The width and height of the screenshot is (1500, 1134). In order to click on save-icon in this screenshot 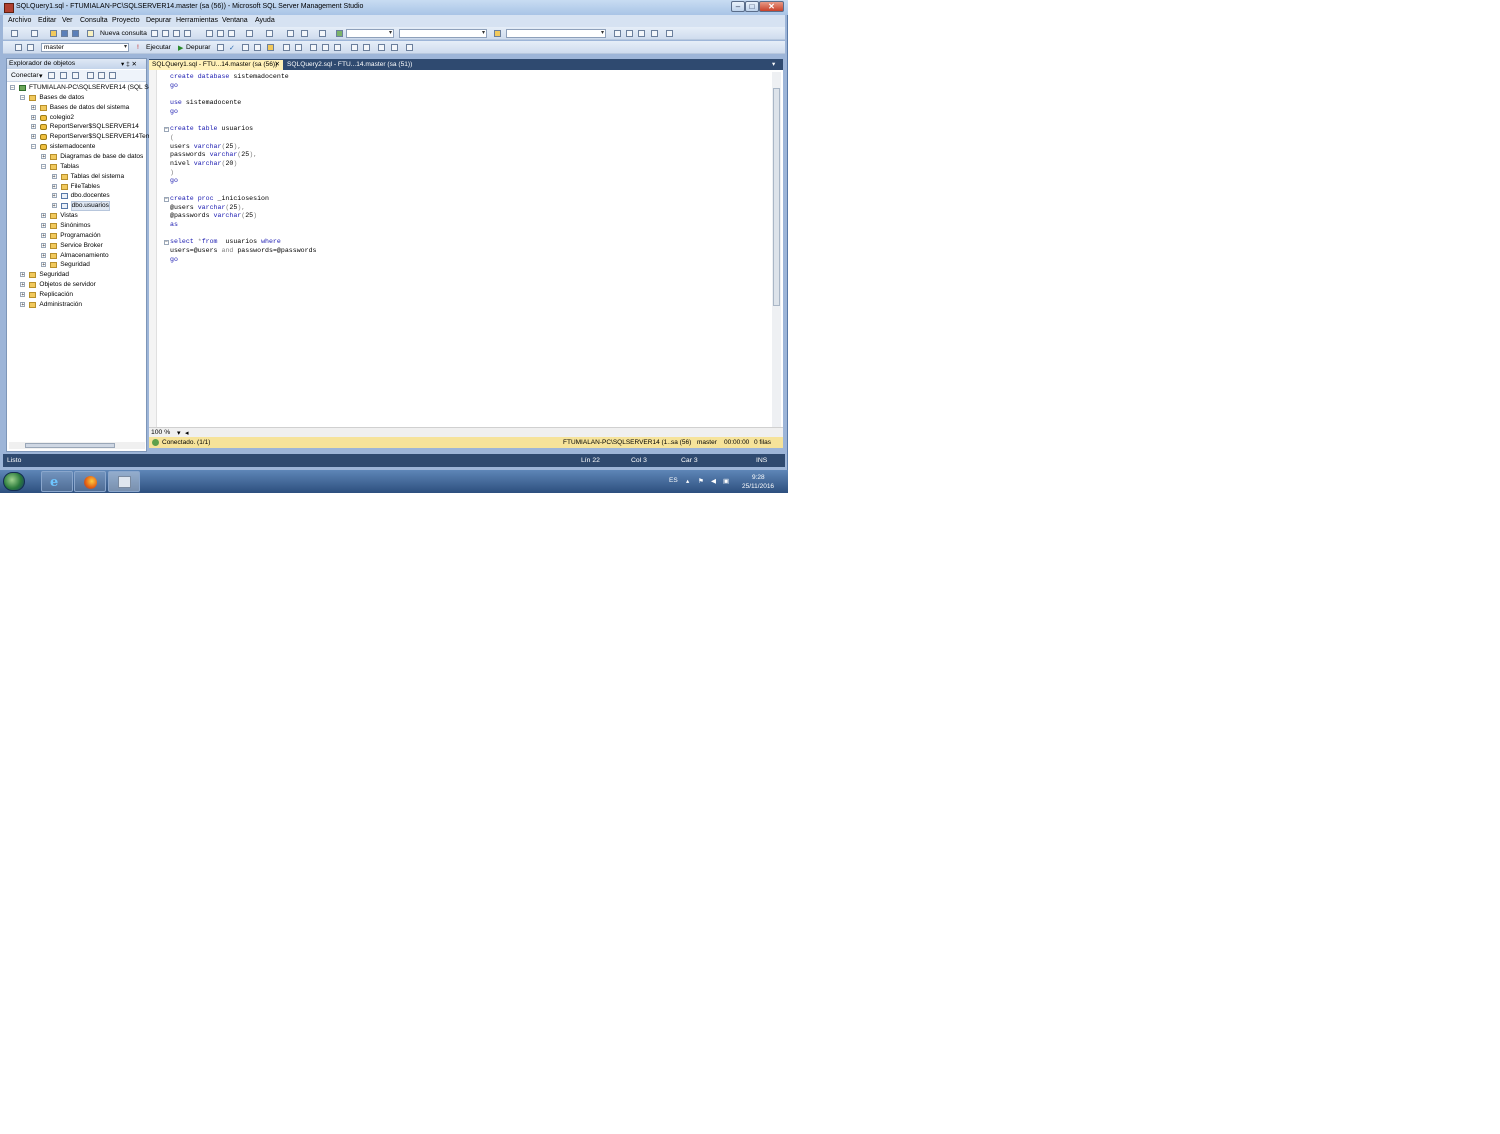, I will do `click(64, 33)`.